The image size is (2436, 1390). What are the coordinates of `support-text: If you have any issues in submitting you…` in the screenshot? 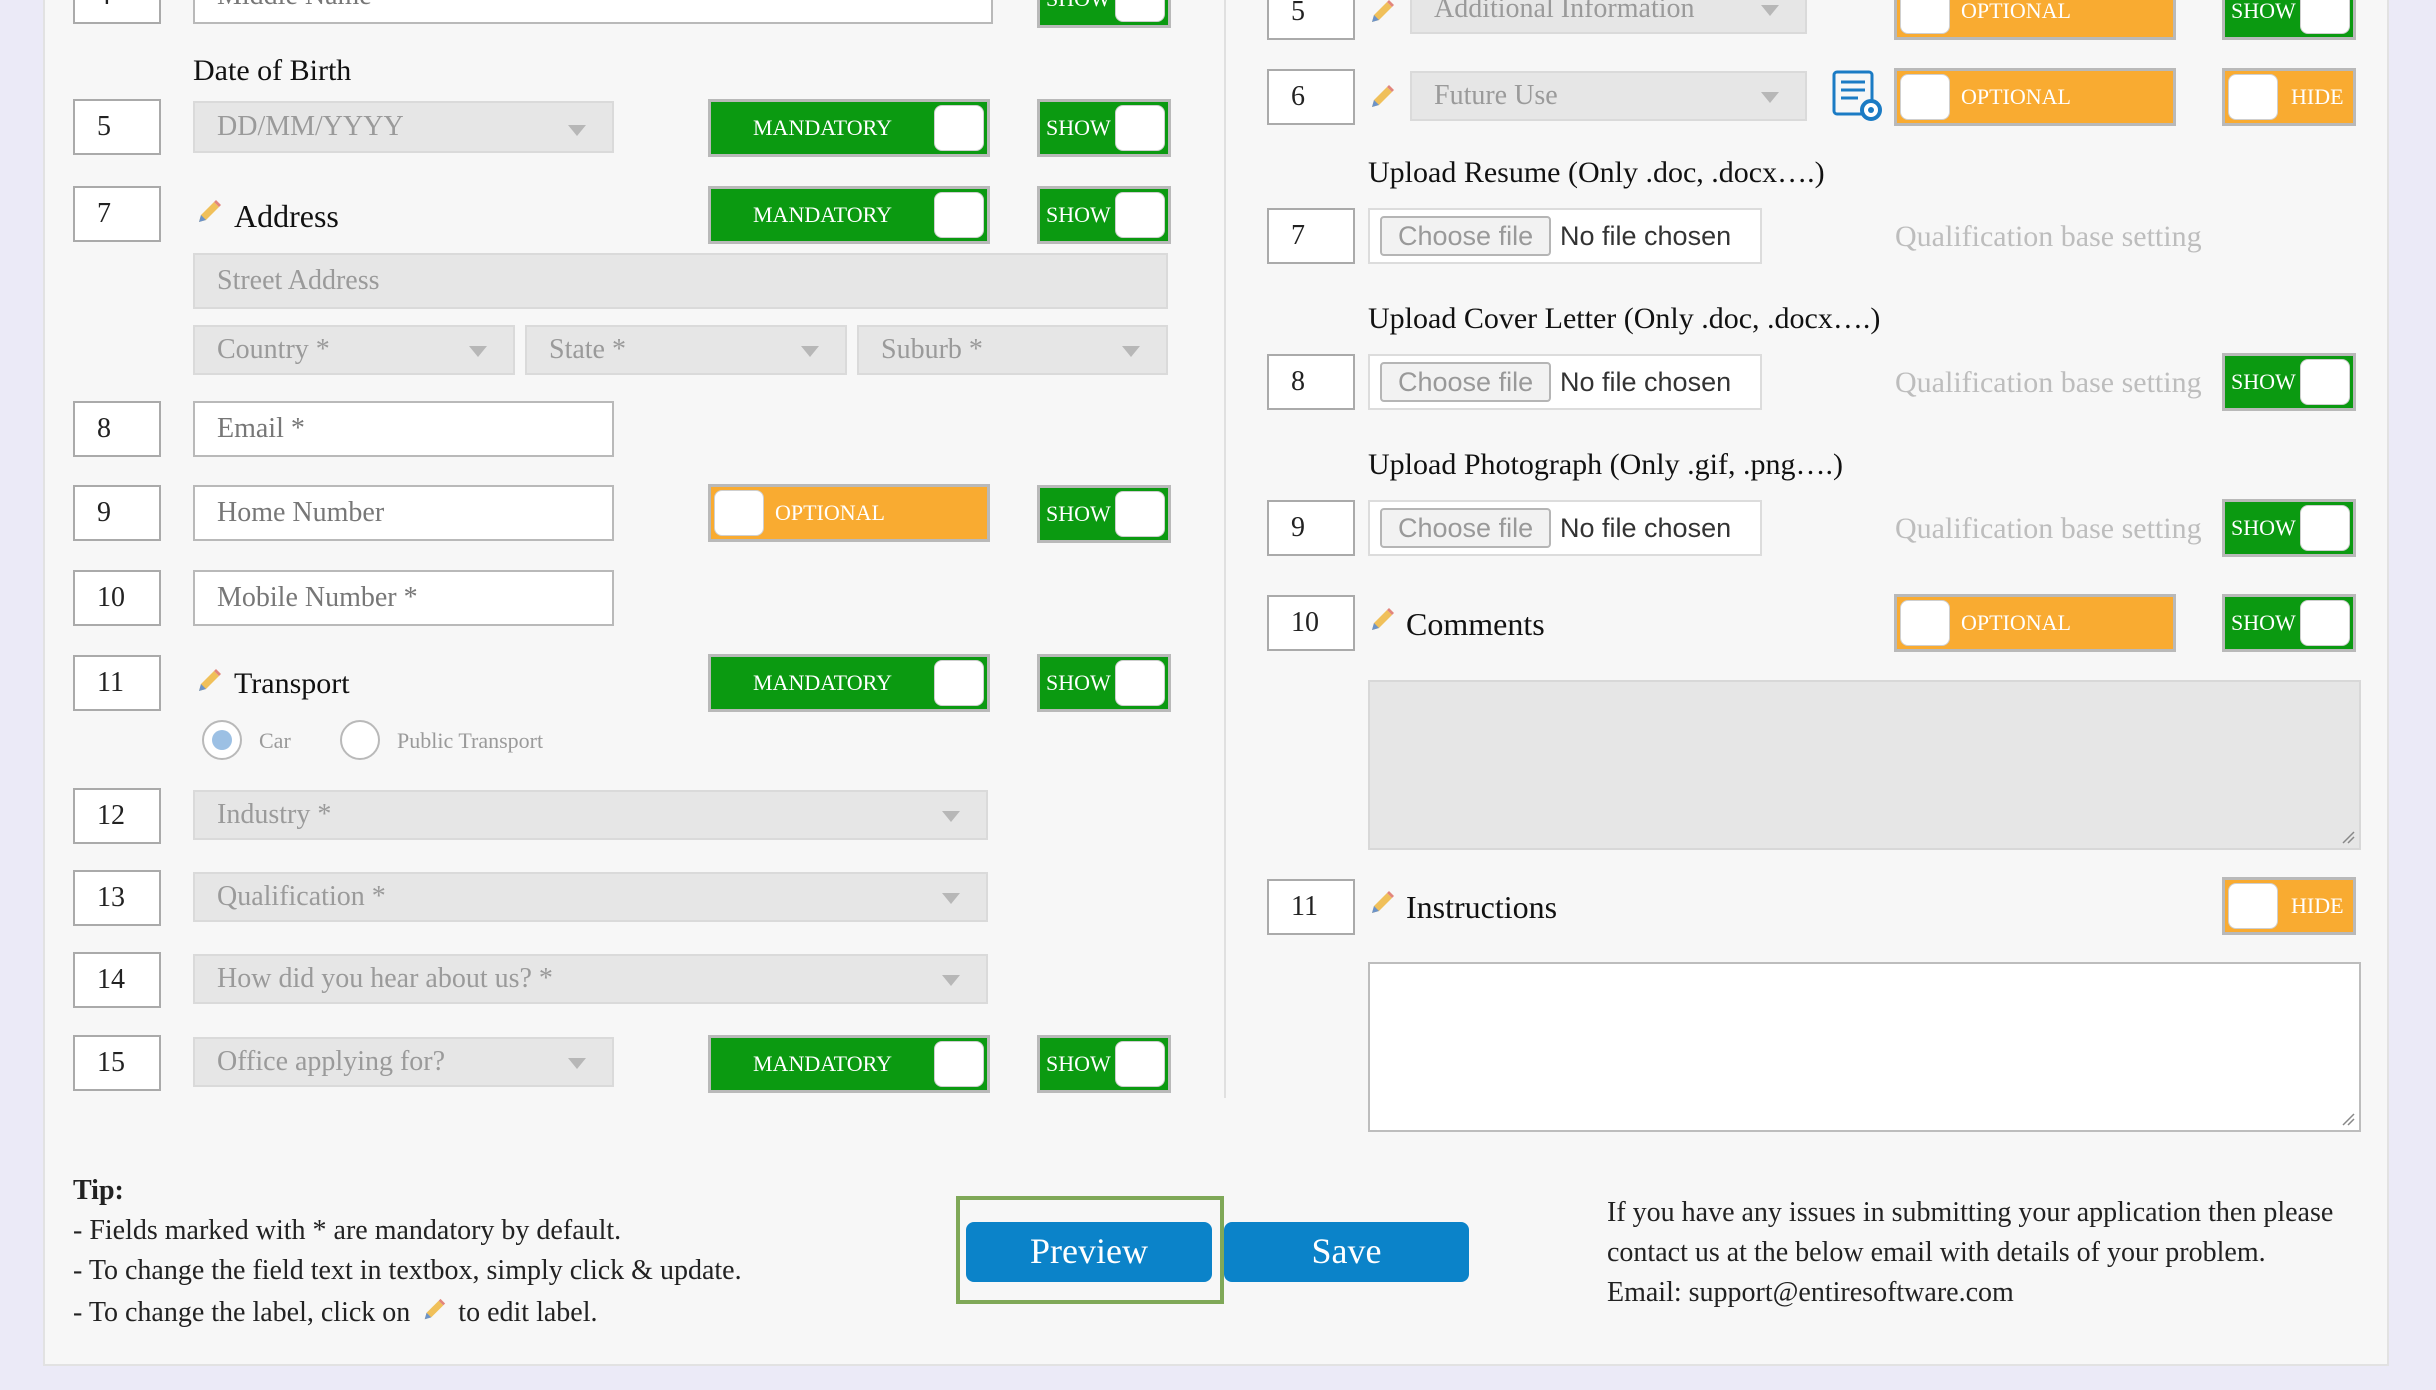 It's located at (1970, 1212).